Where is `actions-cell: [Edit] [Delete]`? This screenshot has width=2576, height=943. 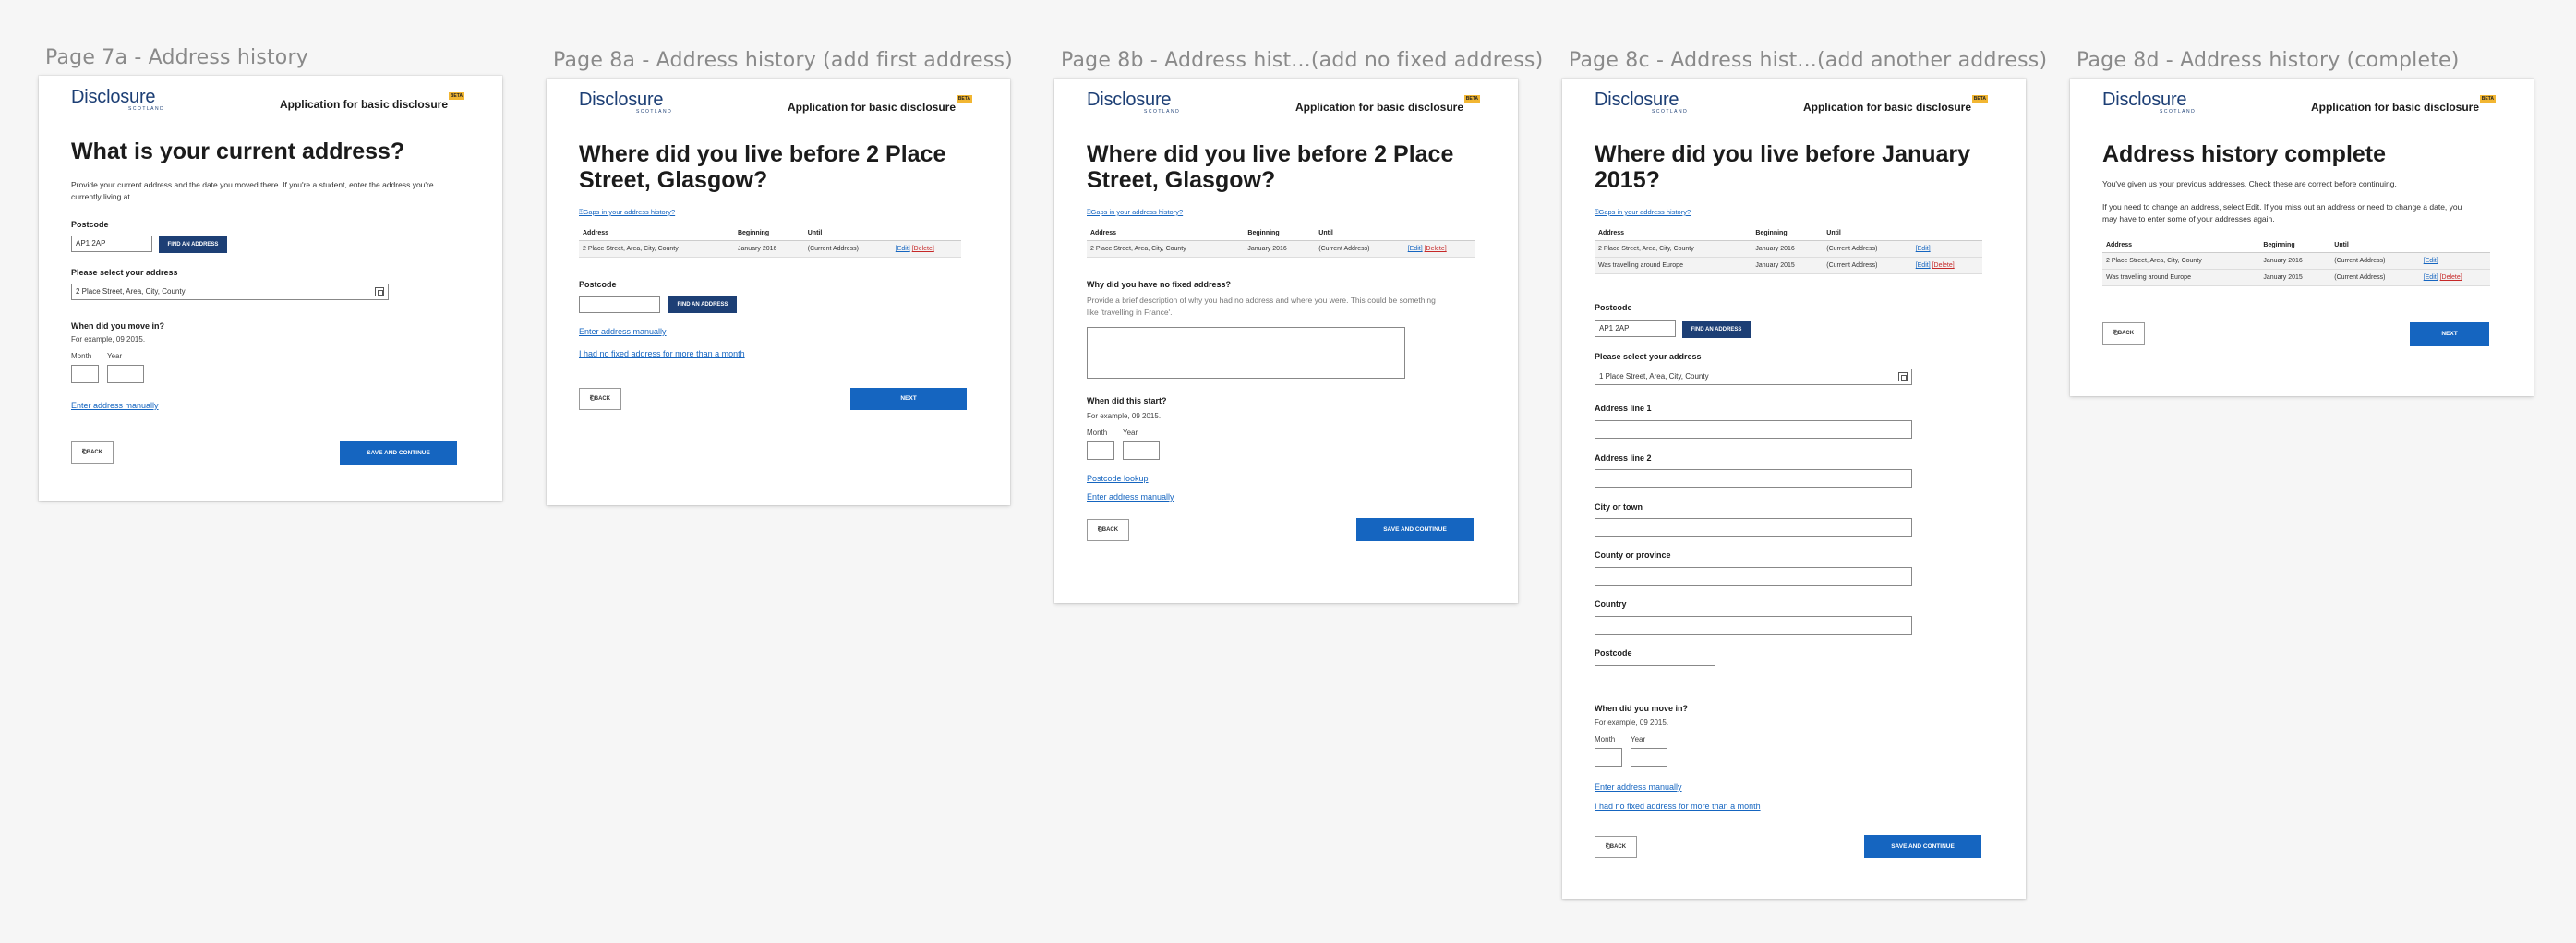
actions-cell: [Edit] [Delete] is located at coordinates (926, 249).